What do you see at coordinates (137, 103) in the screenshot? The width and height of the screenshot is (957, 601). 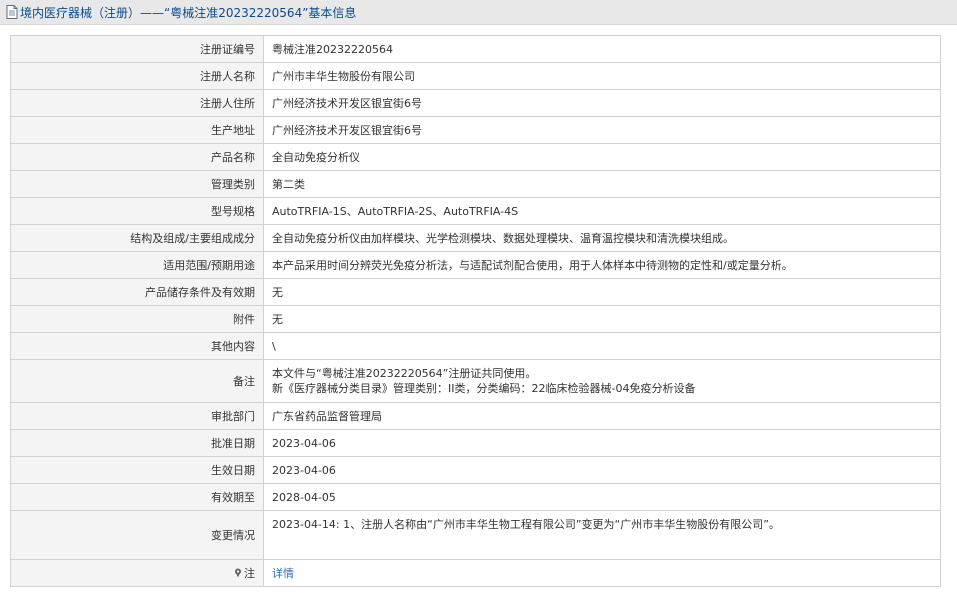 I see `row-label: 注册人住所` at bounding box center [137, 103].